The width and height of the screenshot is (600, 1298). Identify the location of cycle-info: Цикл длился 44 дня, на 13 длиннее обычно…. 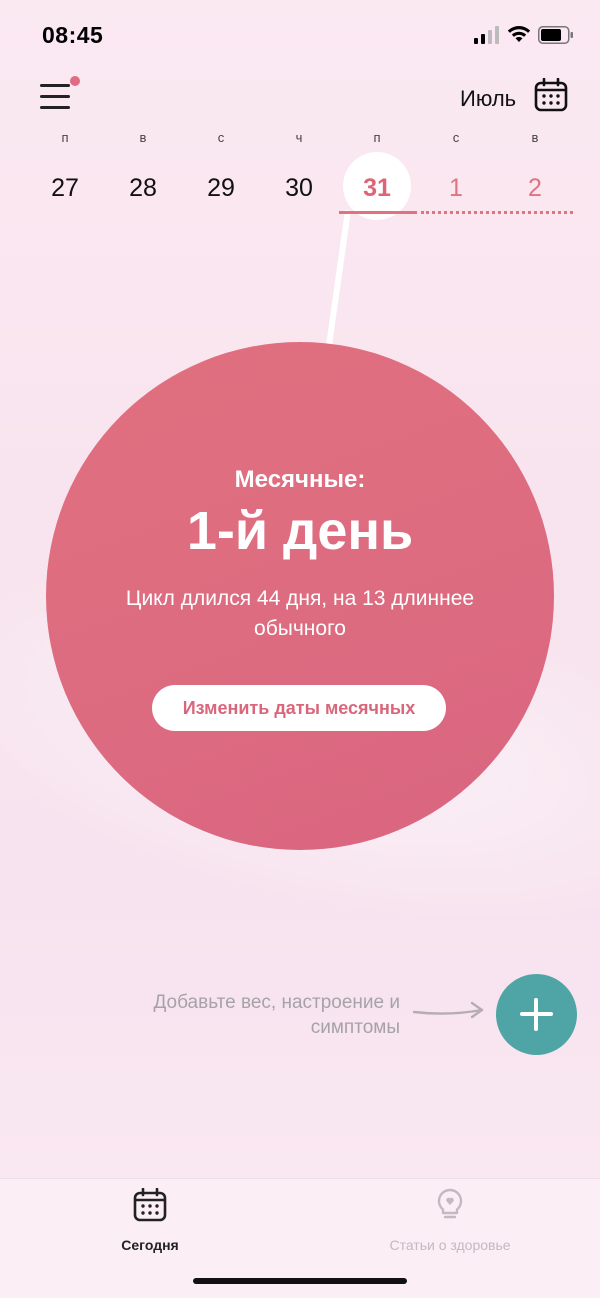
(300, 613).